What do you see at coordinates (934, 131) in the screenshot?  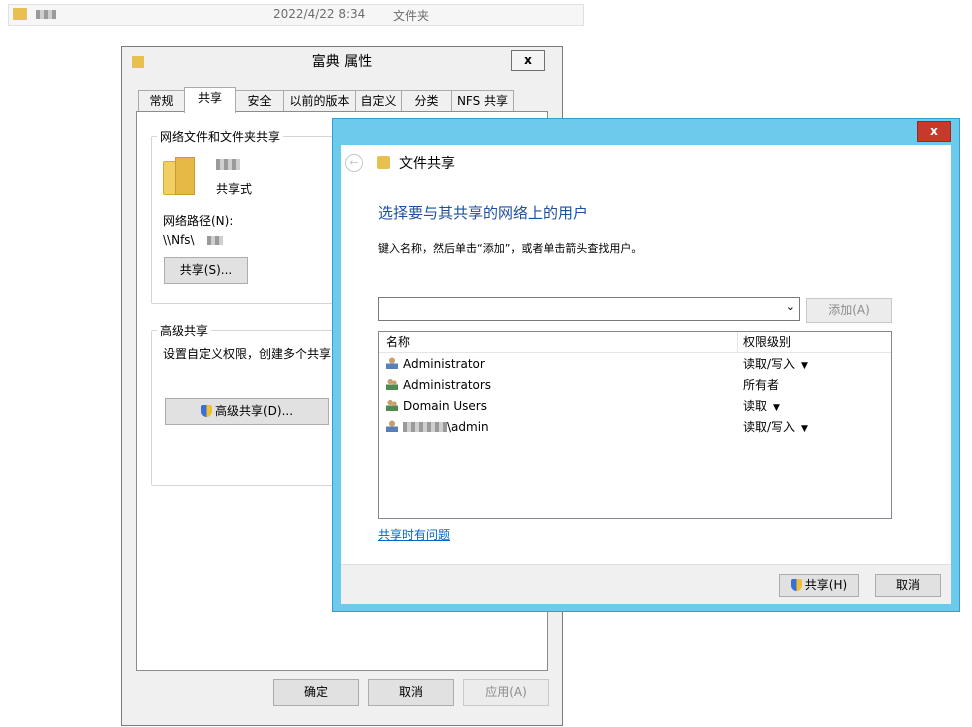 I see `wizard-close-button: x` at bounding box center [934, 131].